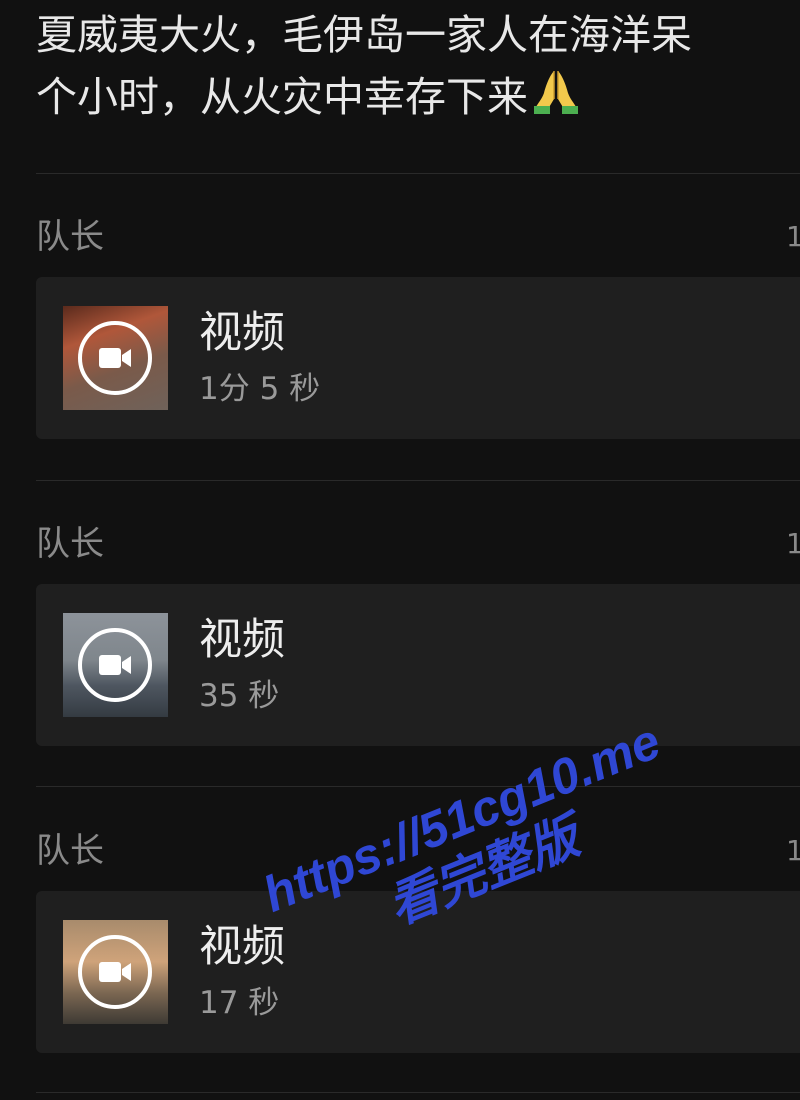 The width and height of the screenshot is (800, 1100). What do you see at coordinates (418, 358) in the screenshot?
I see `video-card: 视频 1分 5 秒` at bounding box center [418, 358].